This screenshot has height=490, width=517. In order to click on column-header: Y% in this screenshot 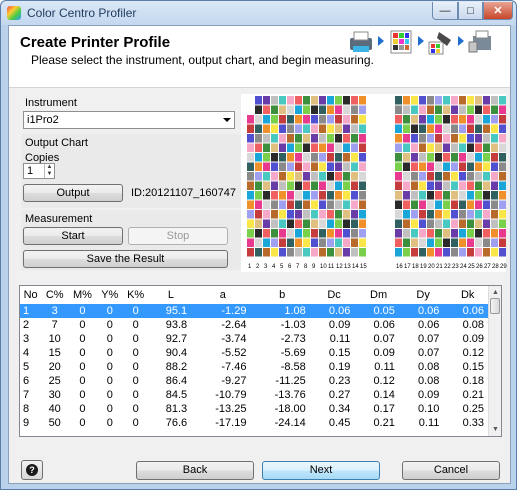, I will do `click(109, 295)`.